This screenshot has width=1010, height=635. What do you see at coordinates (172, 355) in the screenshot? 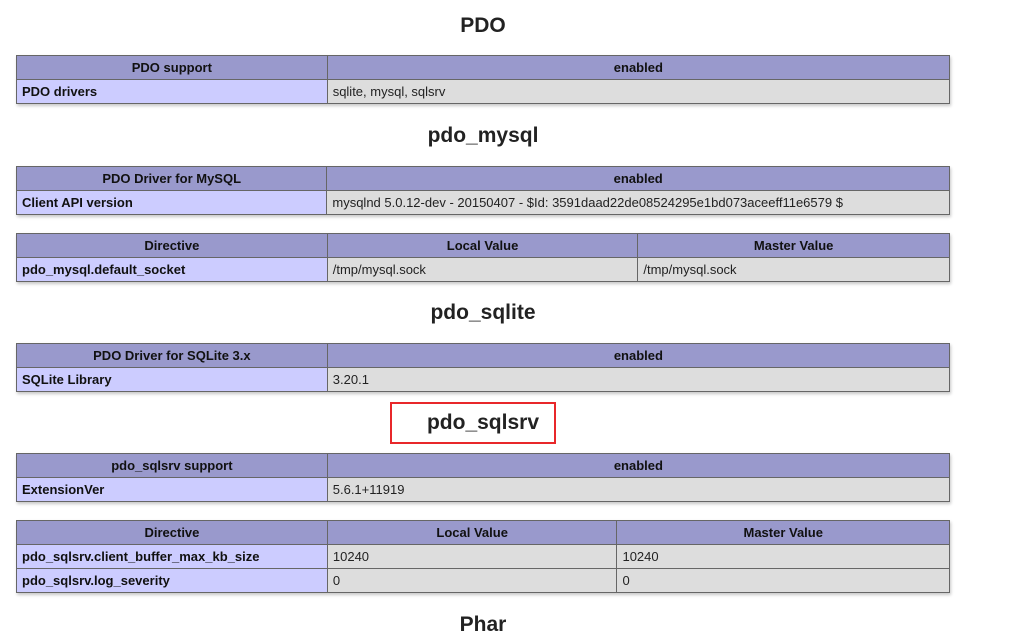
I see `header-cell: PDO Driver for SQLite 3.x` at bounding box center [172, 355].